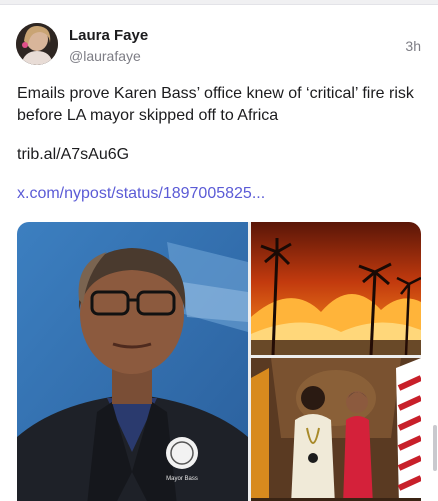  I want to click on media-photo-fire, so click(336, 288).